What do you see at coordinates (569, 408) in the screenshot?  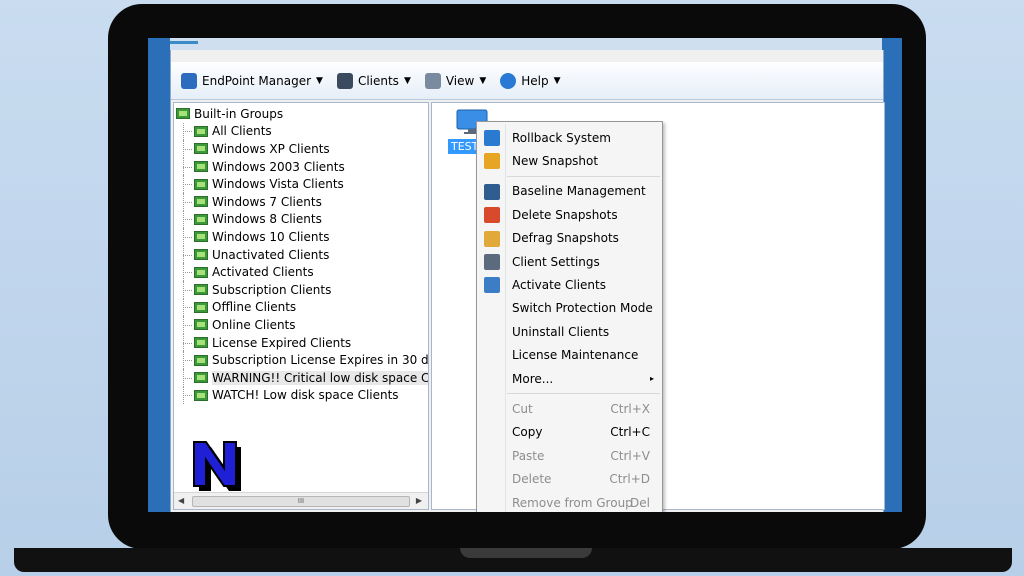 I see `menu-item-cut: Cut Ctrl+X` at bounding box center [569, 408].